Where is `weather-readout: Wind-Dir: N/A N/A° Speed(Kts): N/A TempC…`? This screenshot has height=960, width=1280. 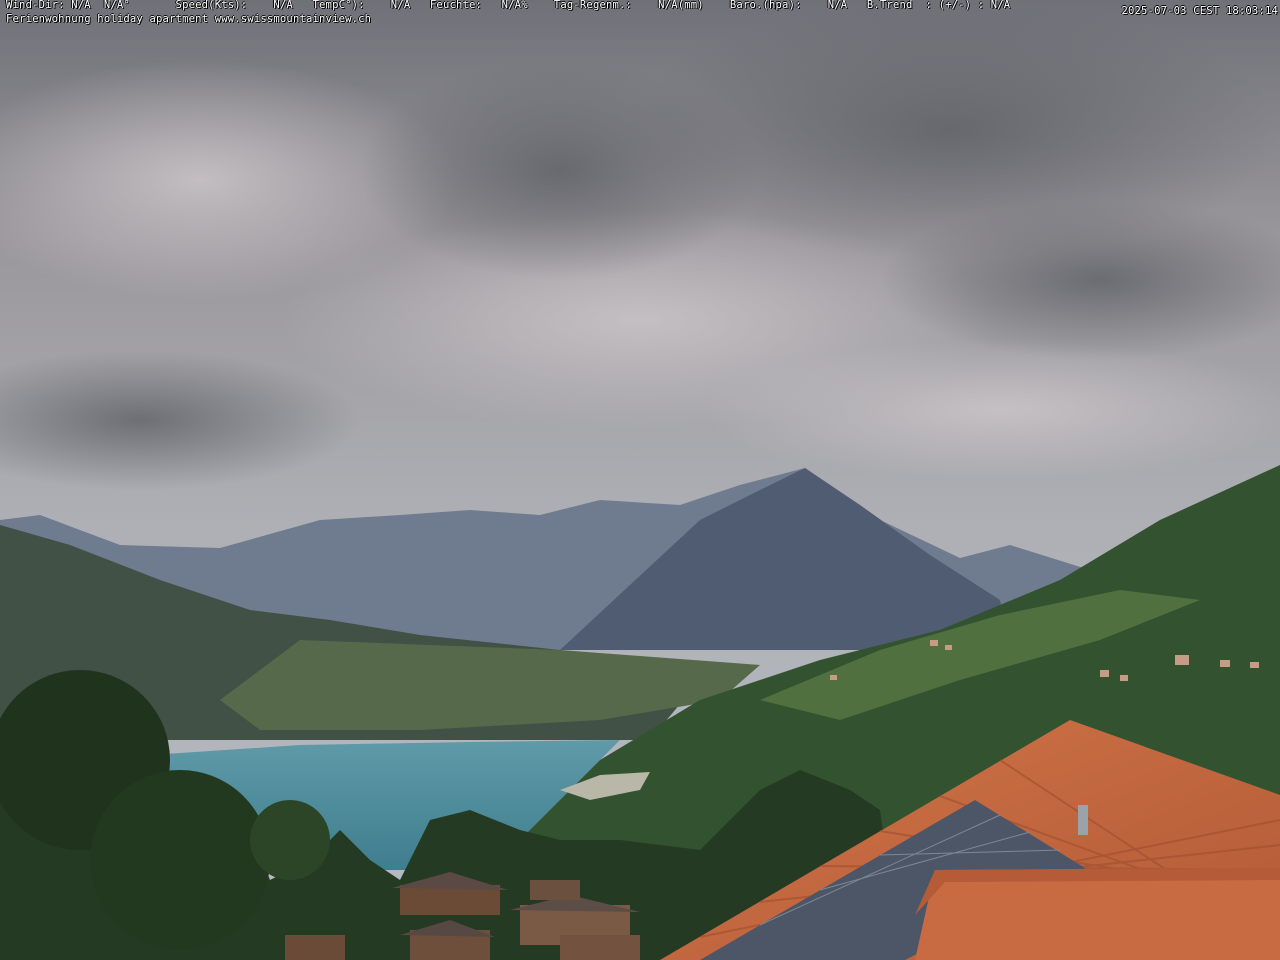 weather-readout: Wind-Dir: N/A N/A° Speed(Kts): N/A TempC… is located at coordinates (508, 5).